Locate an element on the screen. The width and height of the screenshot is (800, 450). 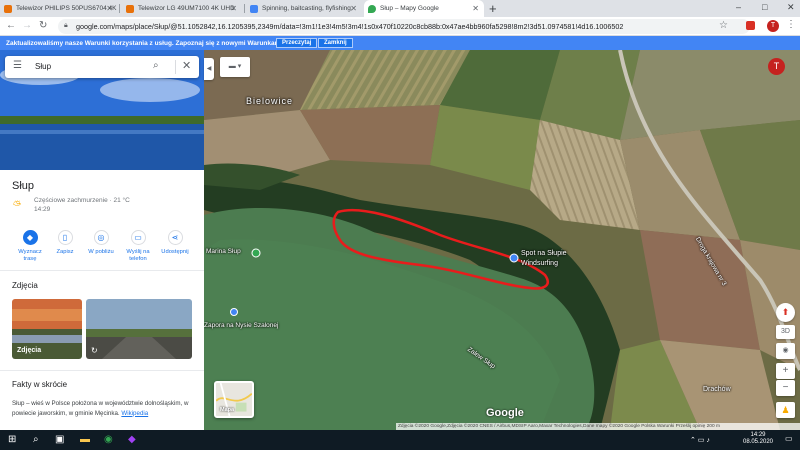
tray-clock: 14:29 08.05.2020 is located at coordinates (758, 439).